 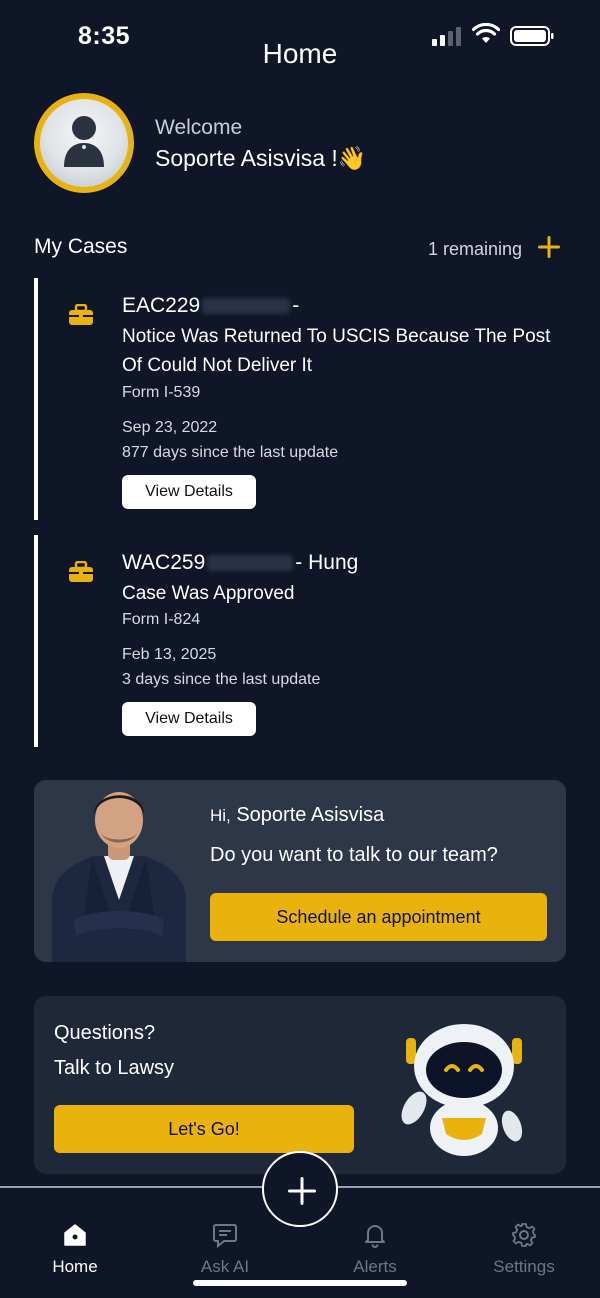 I want to click on greeting-name: Soporte Asisvisa, so click(x=310, y=815).